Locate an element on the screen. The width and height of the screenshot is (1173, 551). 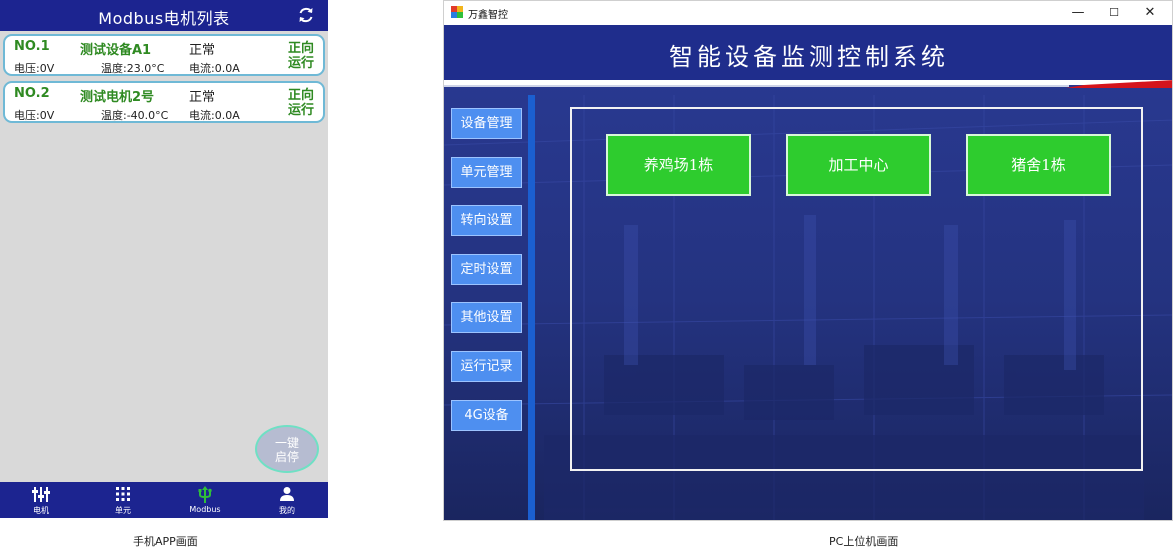
refresh-icon is located at coordinates (306, 15).